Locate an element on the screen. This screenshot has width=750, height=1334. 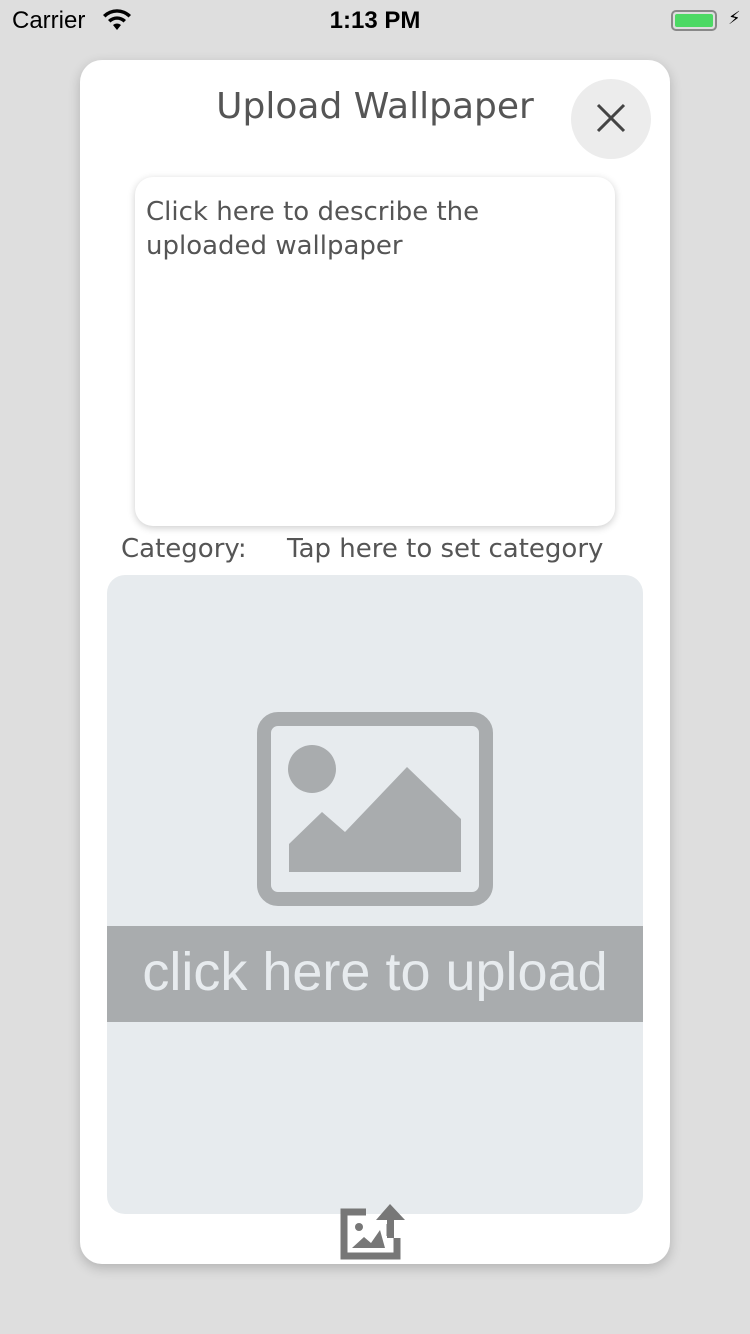
close-icon is located at coordinates (611, 117).